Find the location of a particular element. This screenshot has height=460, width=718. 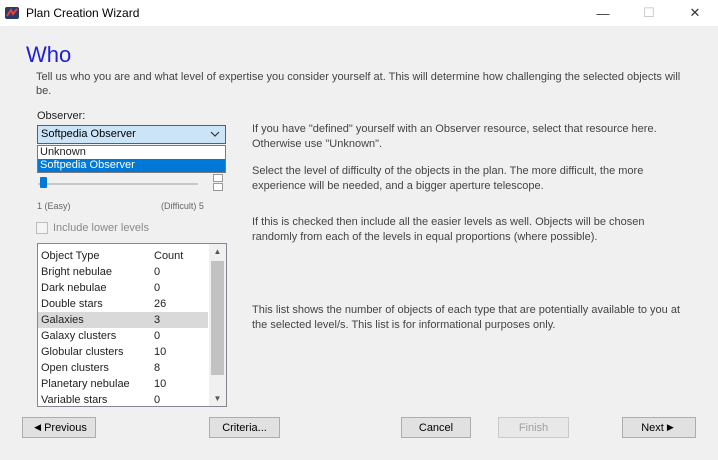

list-item-selected: Galaxies 3 is located at coordinates (123, 320).